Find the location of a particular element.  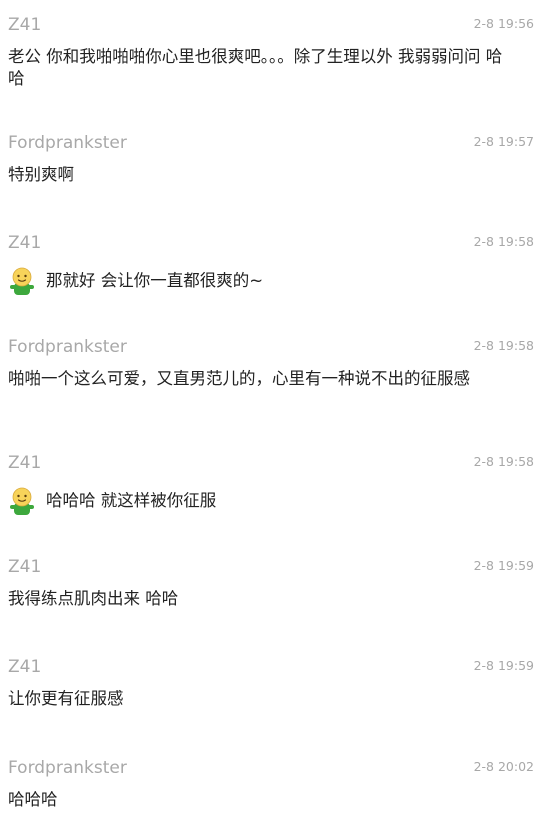

message-content: 哈哈哈 就这样被你征服 is located at coordinates (112, 501).